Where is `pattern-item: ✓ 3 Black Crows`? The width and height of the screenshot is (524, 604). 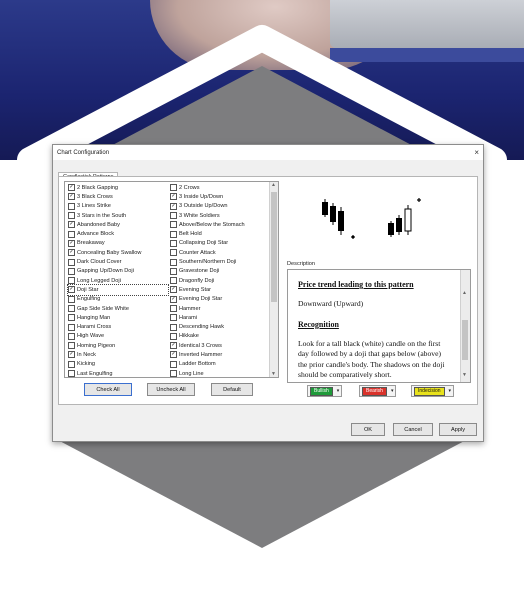 pattern-item: ✓ 3 Black Crows is located at coordinates (118, 196).